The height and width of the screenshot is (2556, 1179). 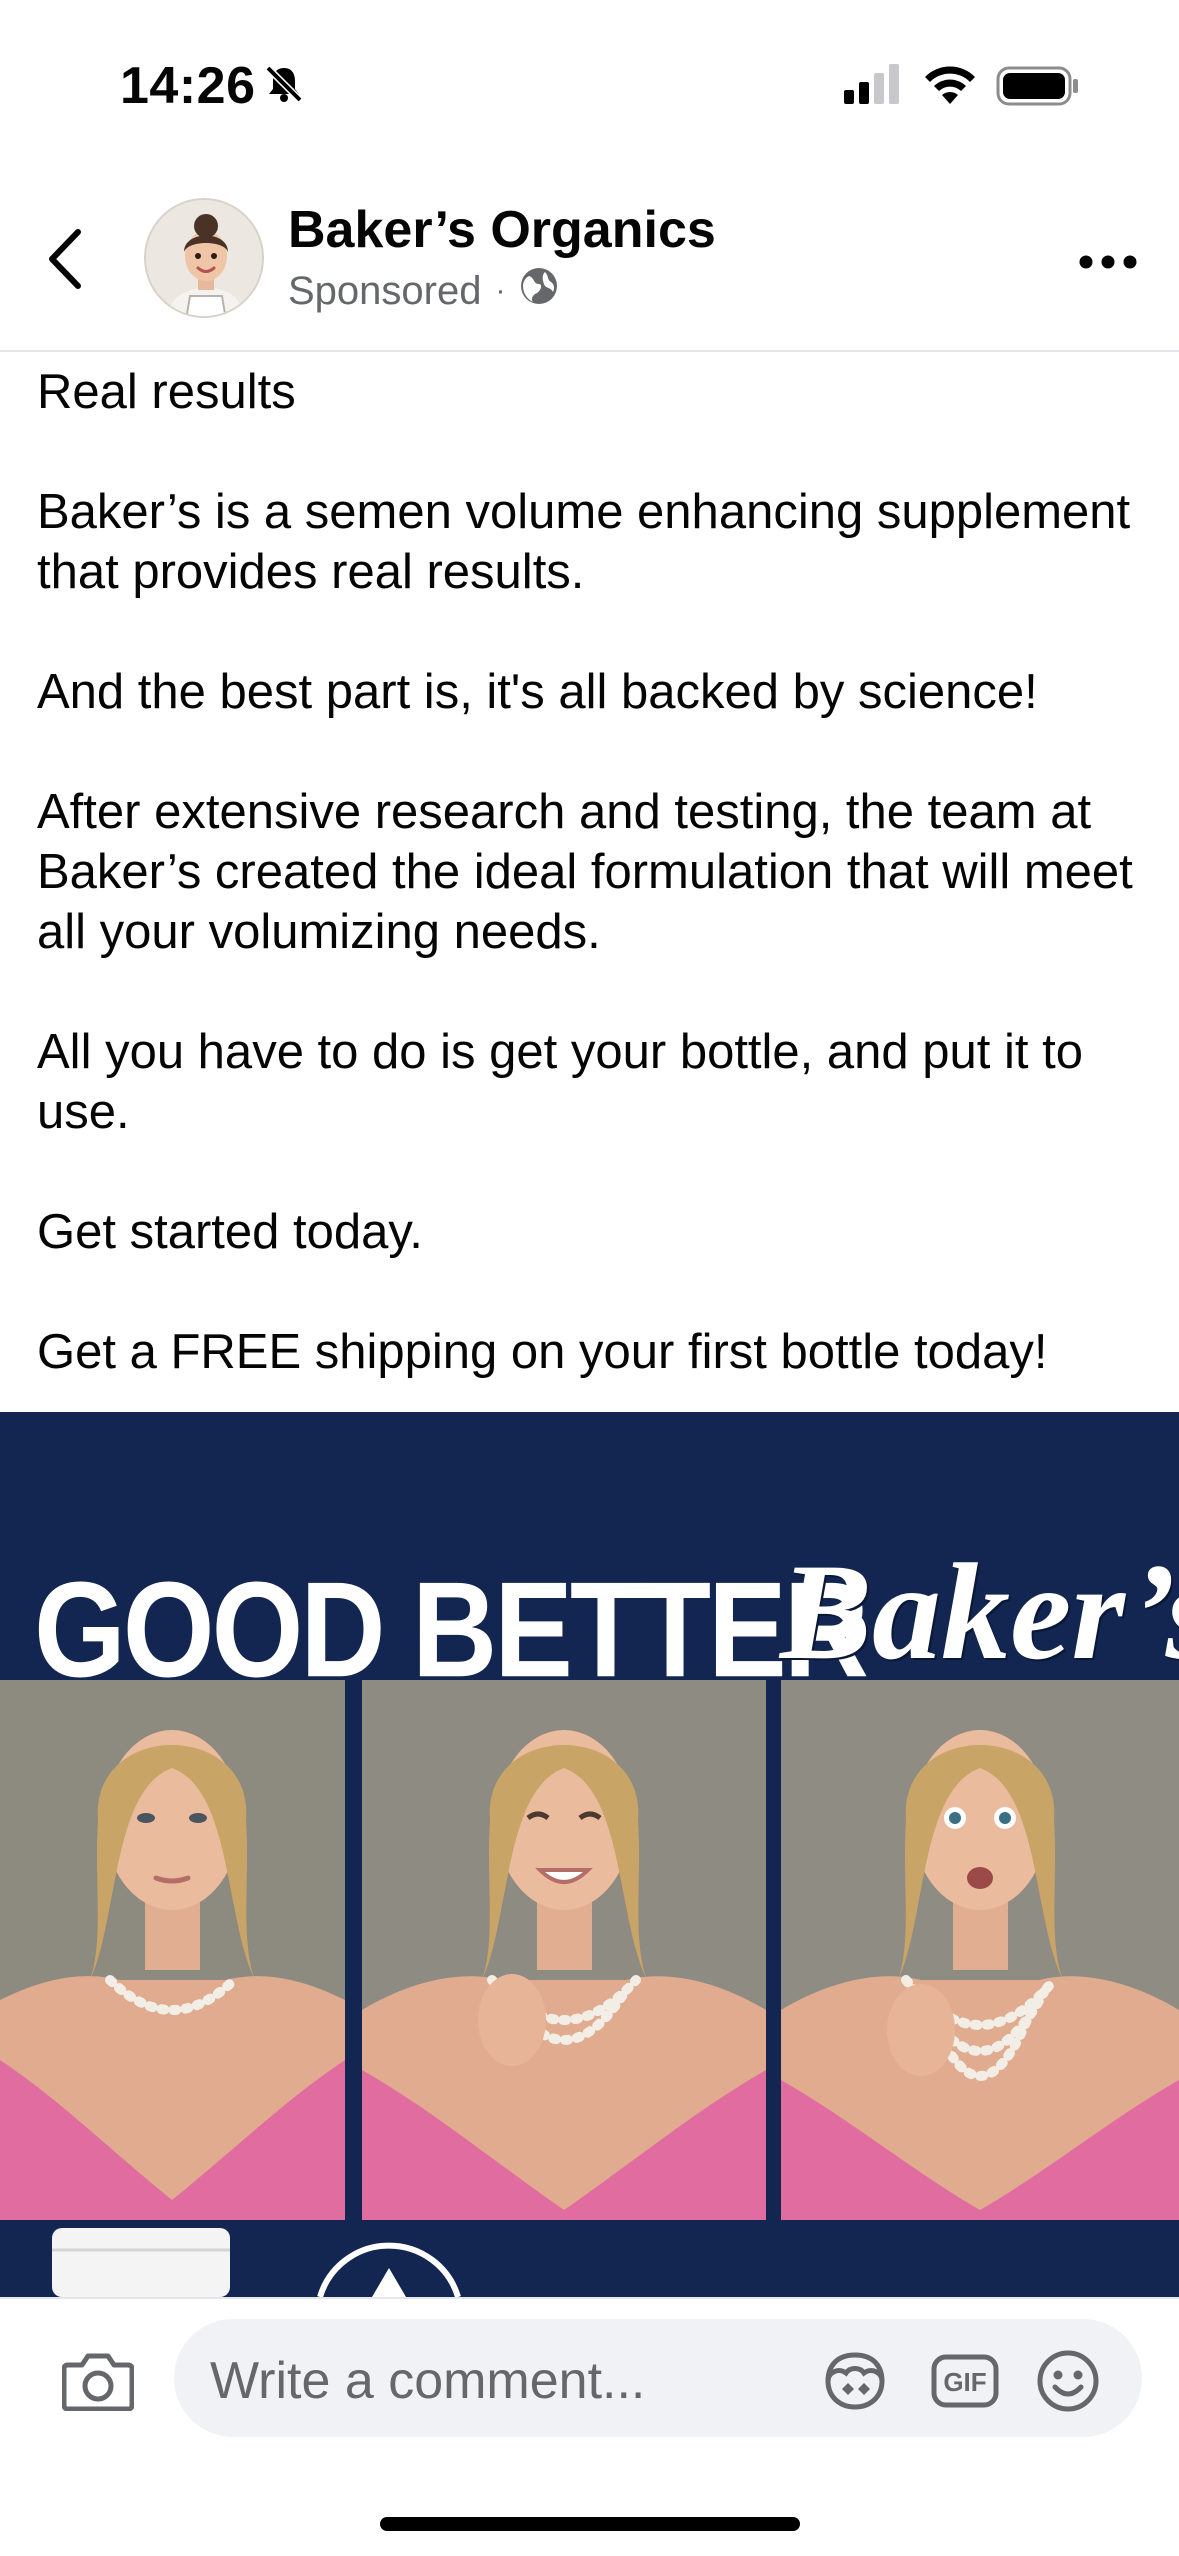 What do you see at coordinates (874, 86) in the screenshot?
I see `signal-icon` at bounding box center [874, 86].